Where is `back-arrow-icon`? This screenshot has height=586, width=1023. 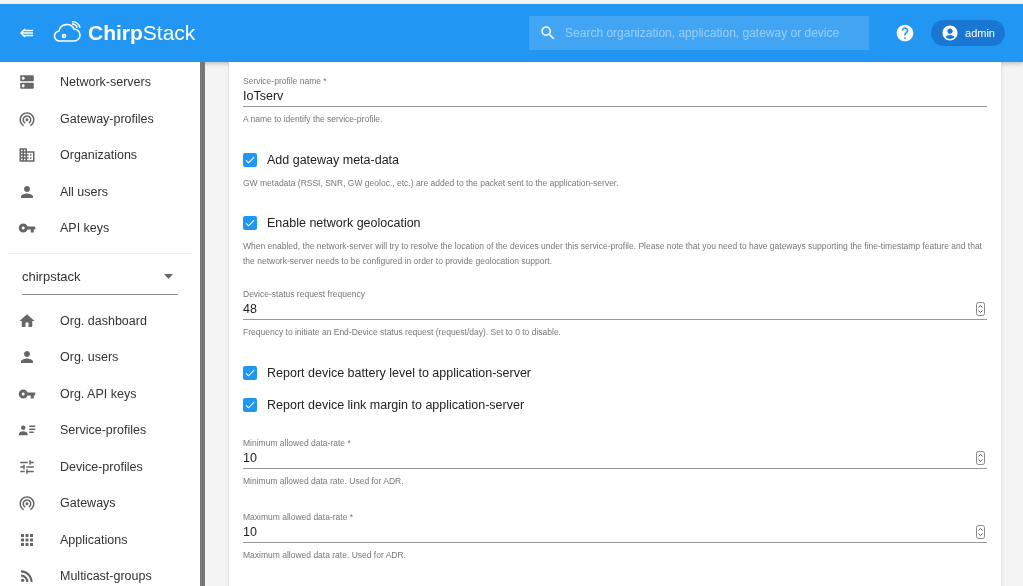
back-arrow-icon is located at coordinates (27, 33).